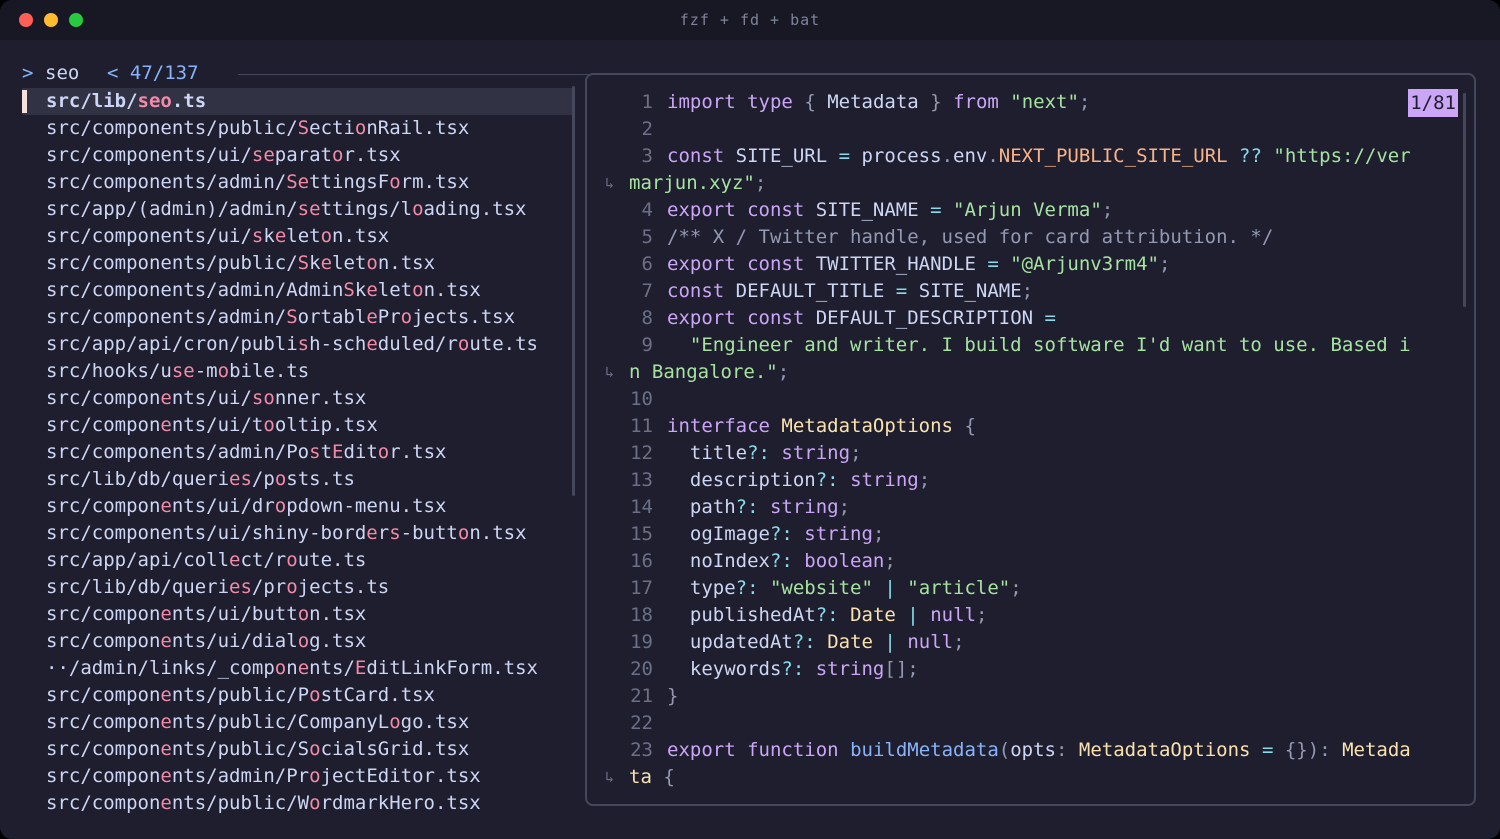  What do you see at coordinates (297, 371) in the screenshot?
I see `result-row: src/hooks/use-mobile.ts` at bounding box center [297, 371].